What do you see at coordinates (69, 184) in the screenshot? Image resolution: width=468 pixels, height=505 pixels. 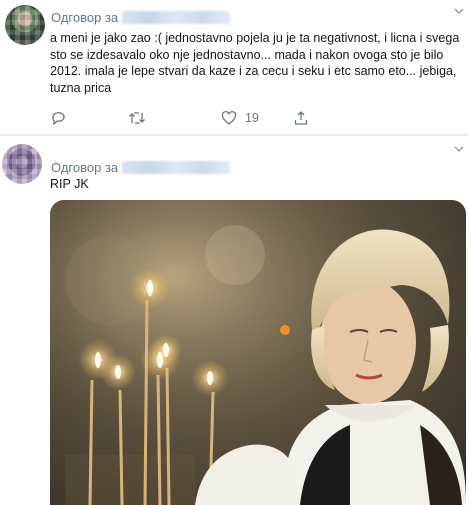 I see `tweet-text: RIP JK` at bounding box center [69, 184].